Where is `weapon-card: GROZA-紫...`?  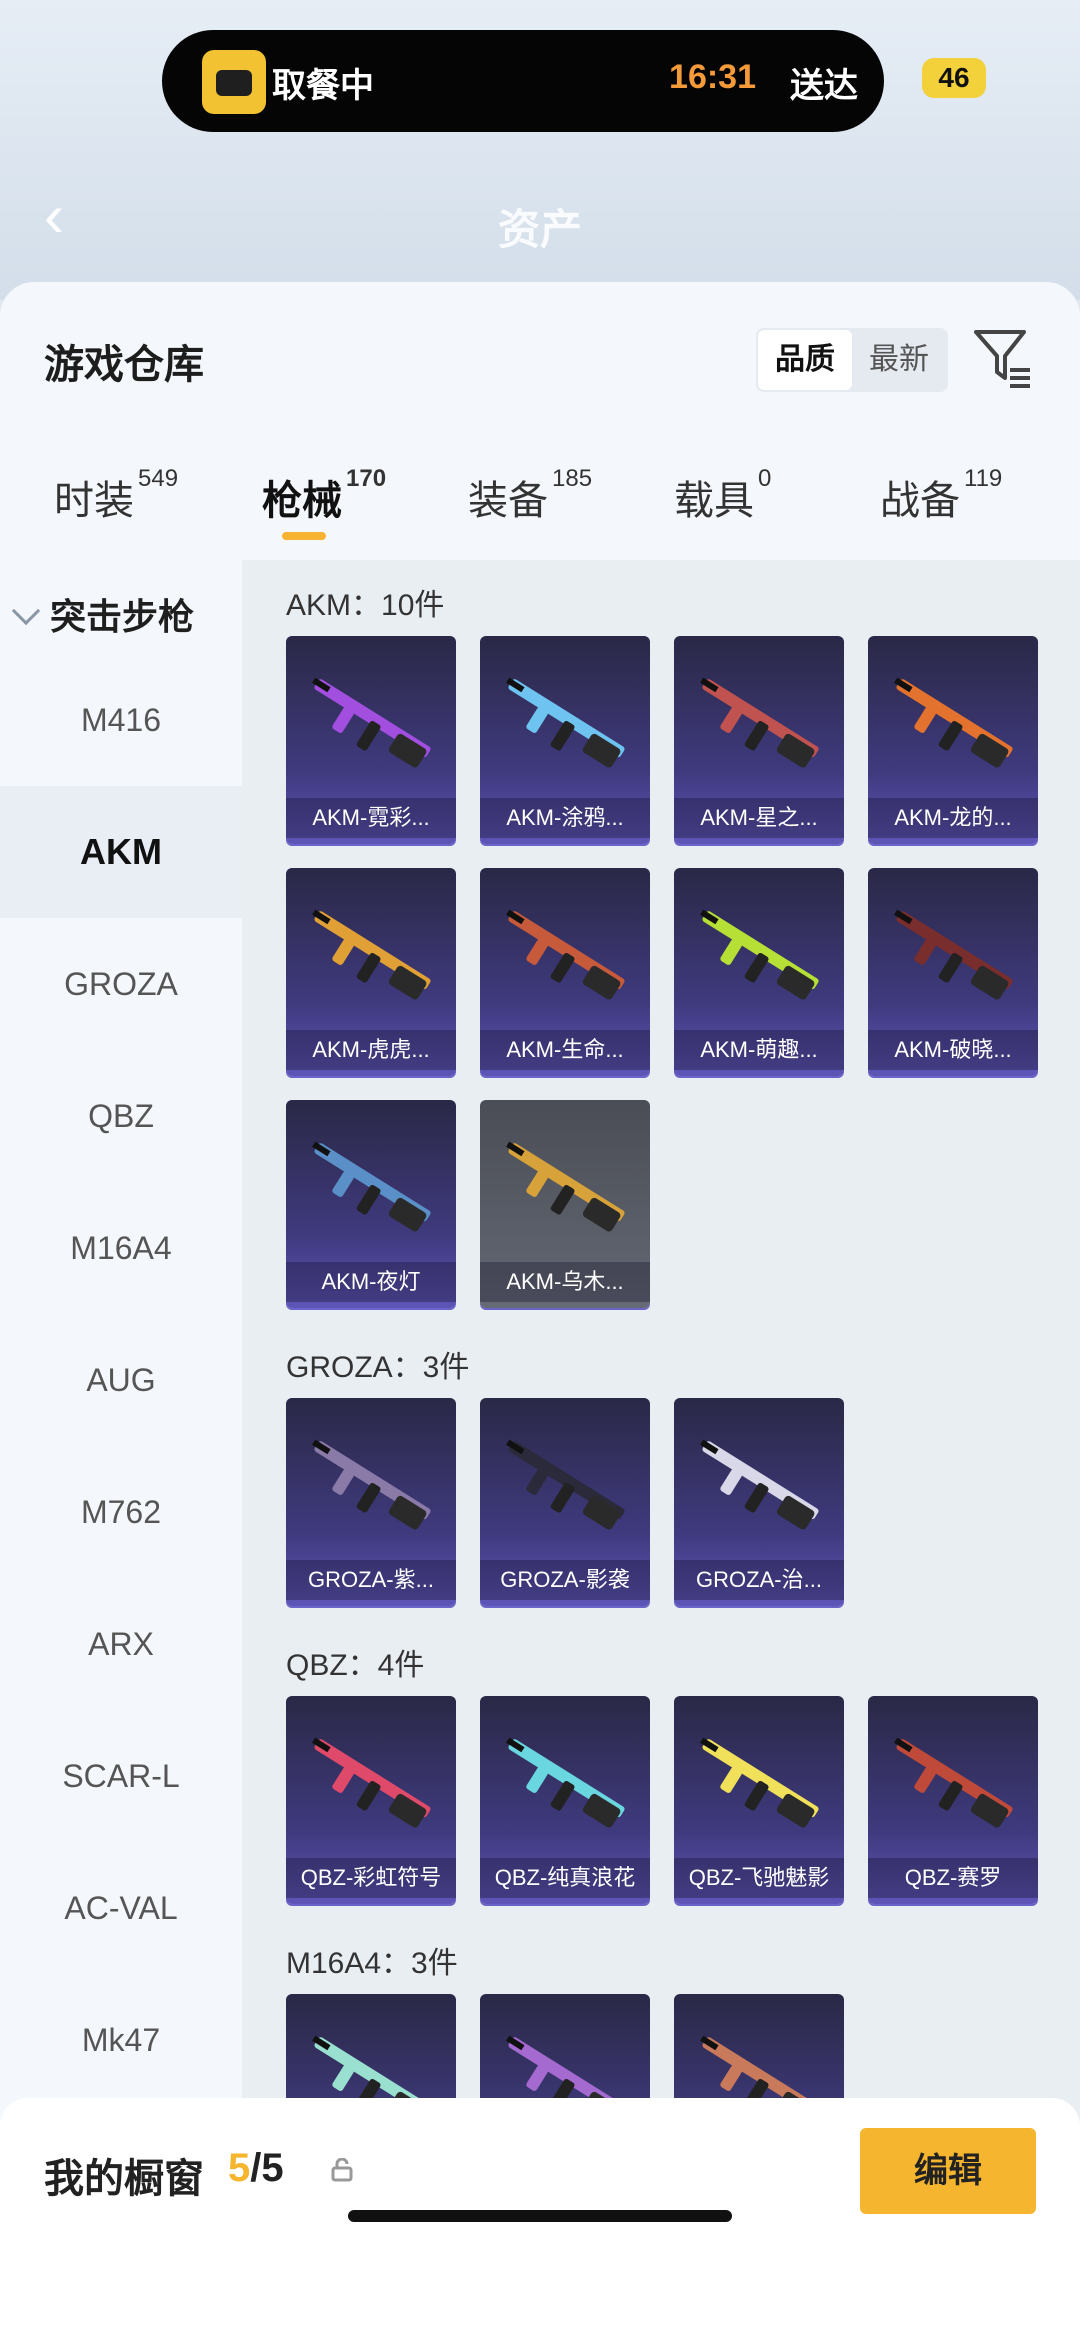 weapon-card: GROZA-紫... is located at coordinates (371, 1502).